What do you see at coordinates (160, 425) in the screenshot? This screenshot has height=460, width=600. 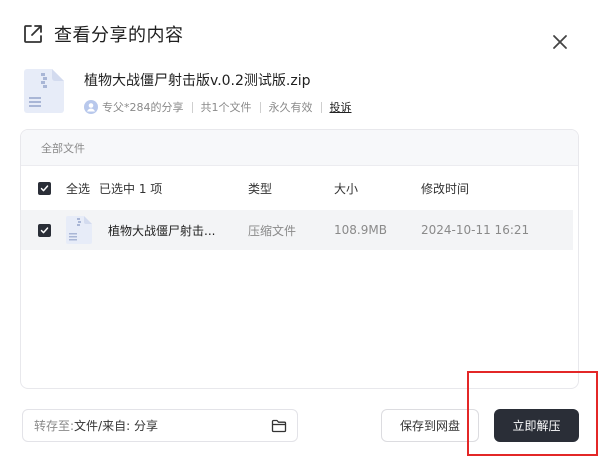 I see `save-location-picker: 转存至: 文件/来自: 分享` at bounding box center [160, 425].